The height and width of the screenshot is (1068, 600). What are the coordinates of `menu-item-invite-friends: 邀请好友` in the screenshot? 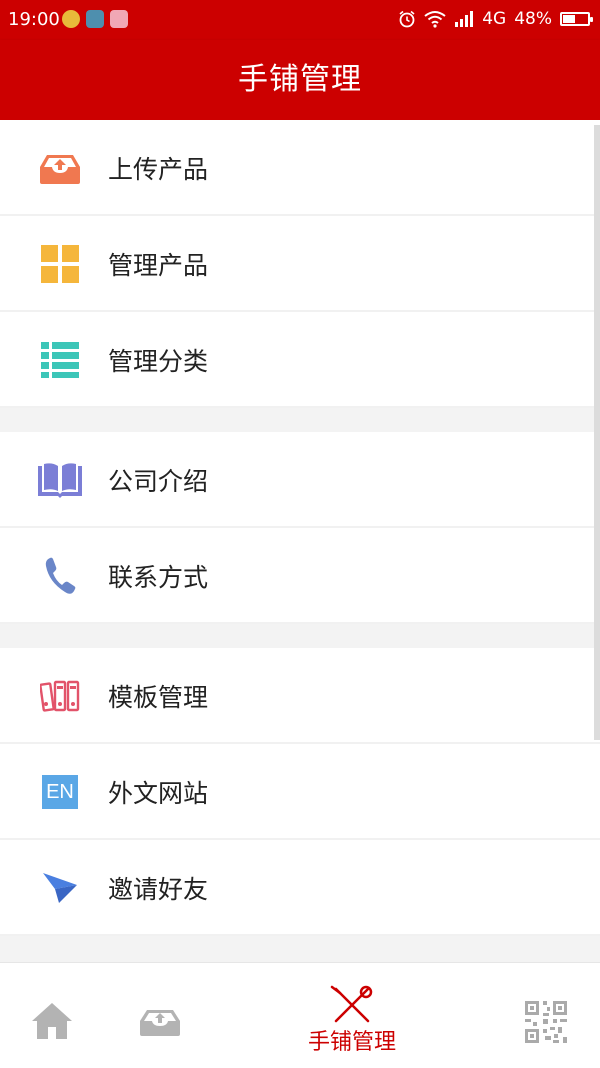 It's located at (300, 888).